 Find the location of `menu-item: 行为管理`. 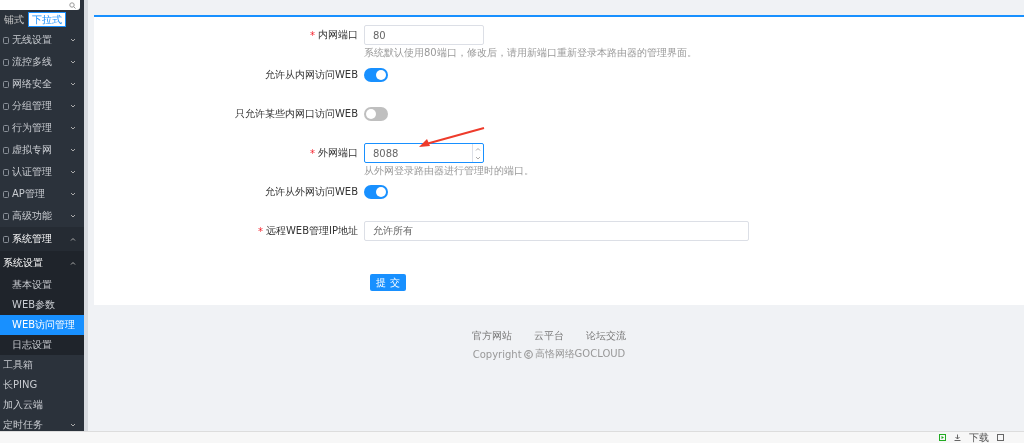

menu-item: 行为管理 is located at coordinates (42, 128).